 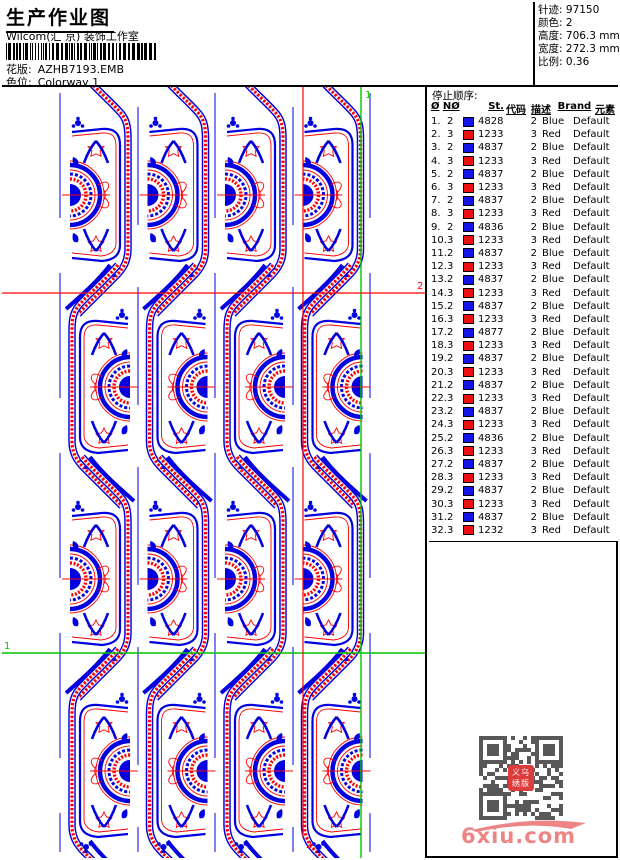 What do you see at coordinates (439, 464) in the screenshot?
I see `cell-stop: 27.` at bounding box center [439, 464].